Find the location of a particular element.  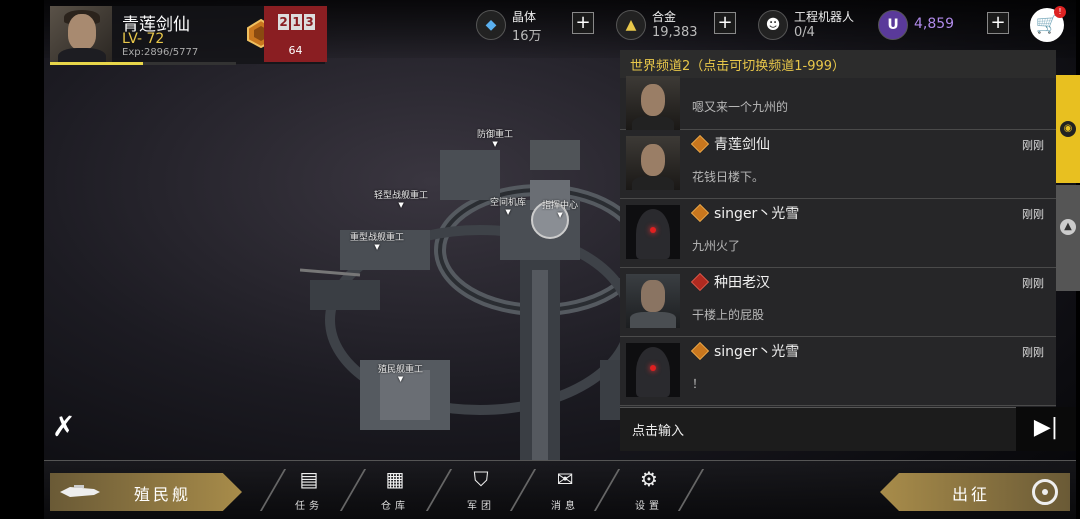

tools-icon: ✗ is located at coordinates (63, 426).